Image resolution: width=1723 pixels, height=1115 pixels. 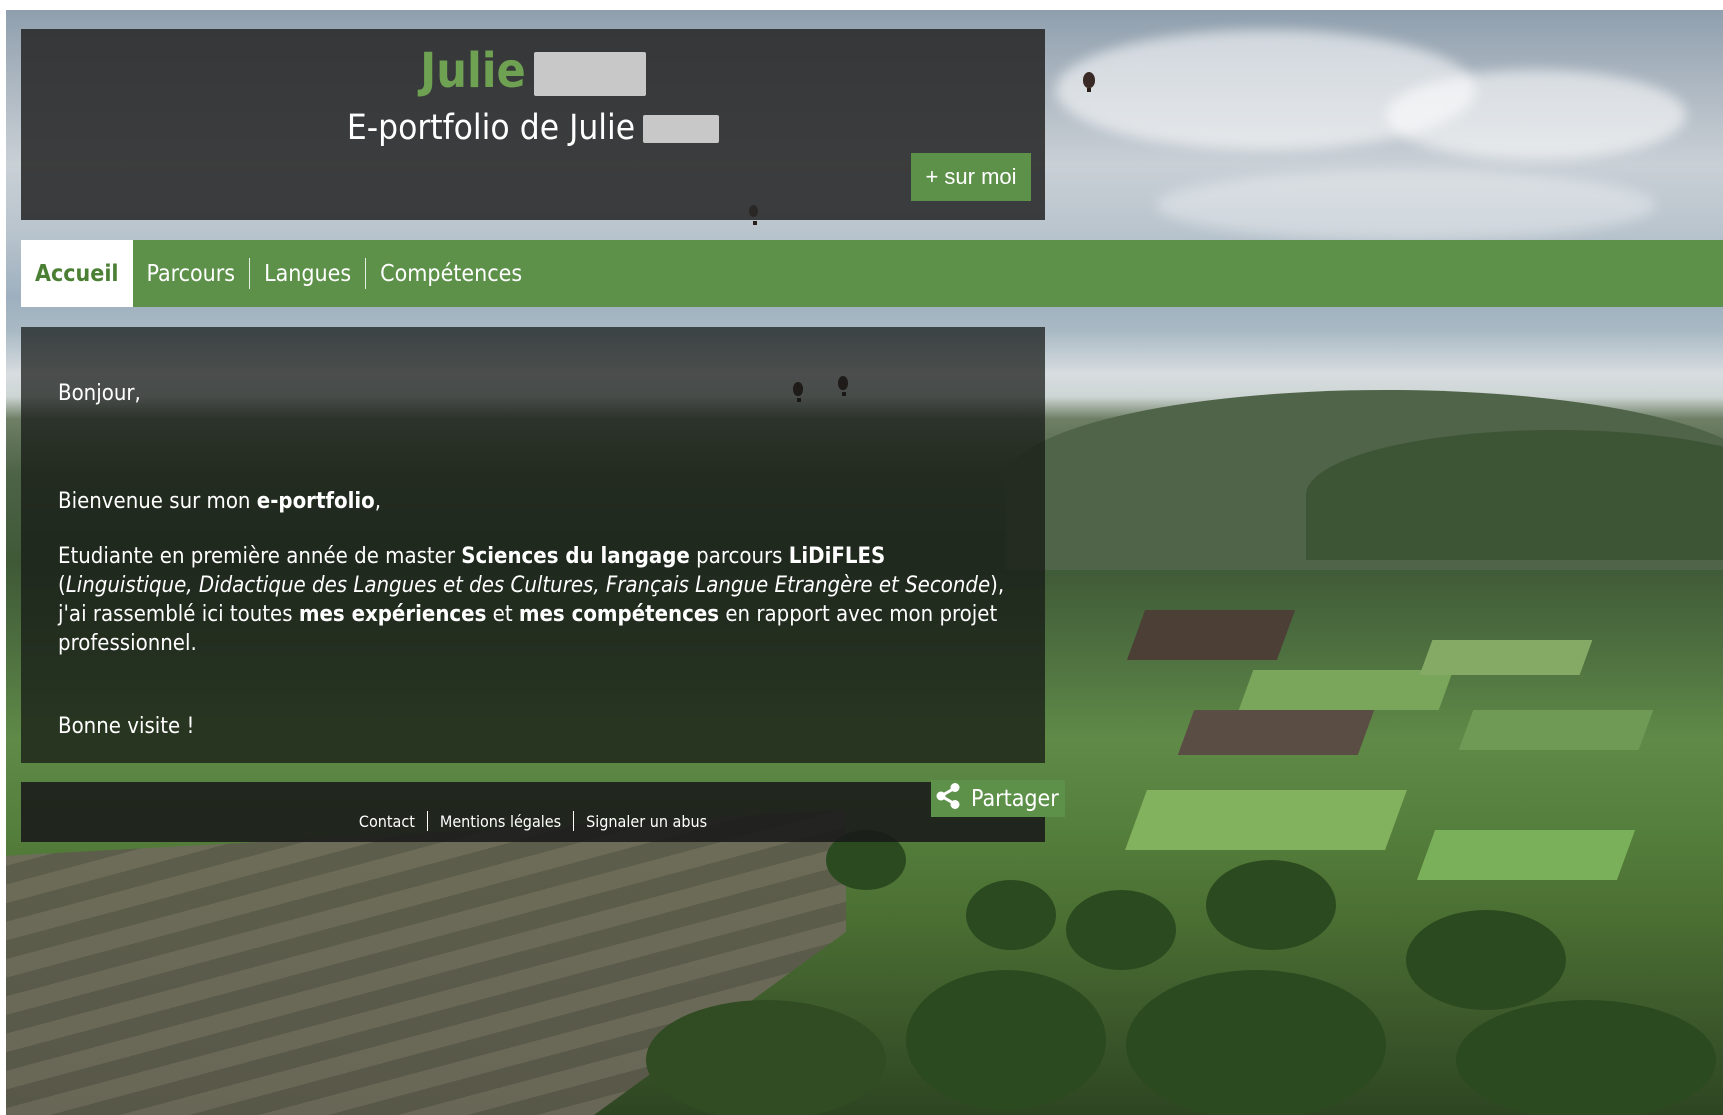 What do you see at coordinates (872, 273) in the screenshot?
I see `main-navigation: Accueil Parcours Langues Compétences` at bounding box center [872, 273].